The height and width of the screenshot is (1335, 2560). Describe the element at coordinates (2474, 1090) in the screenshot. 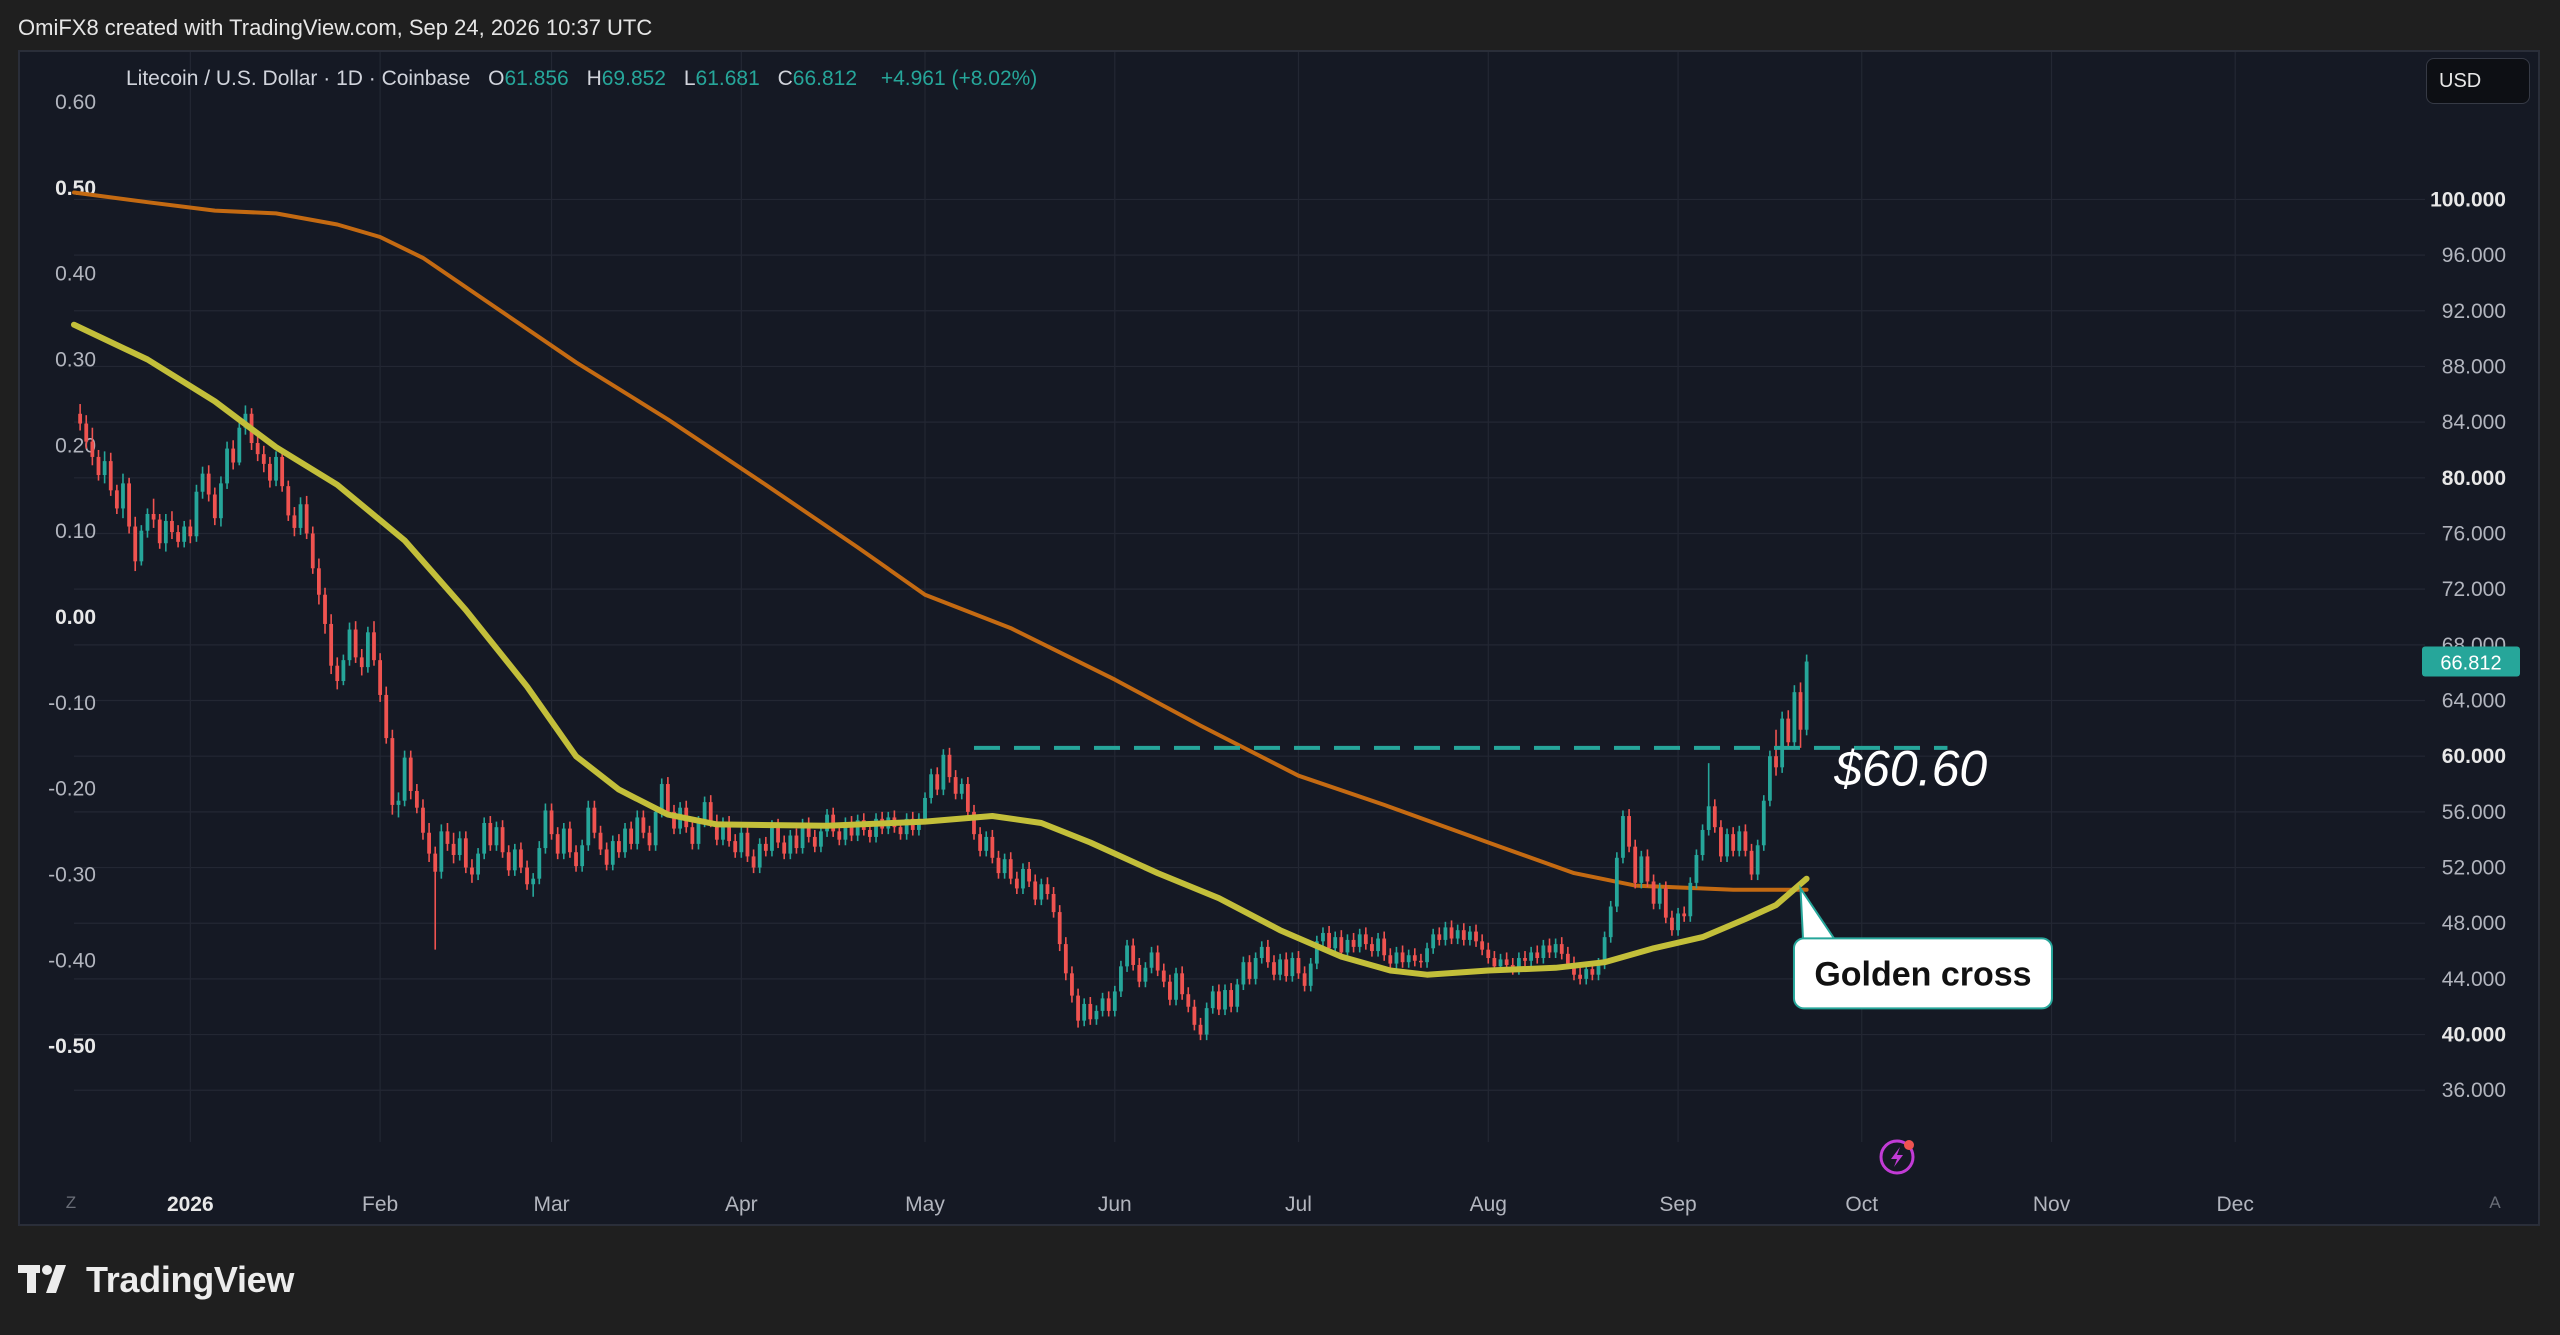

I see `right-axis-tick-label: 36.000` at that location.